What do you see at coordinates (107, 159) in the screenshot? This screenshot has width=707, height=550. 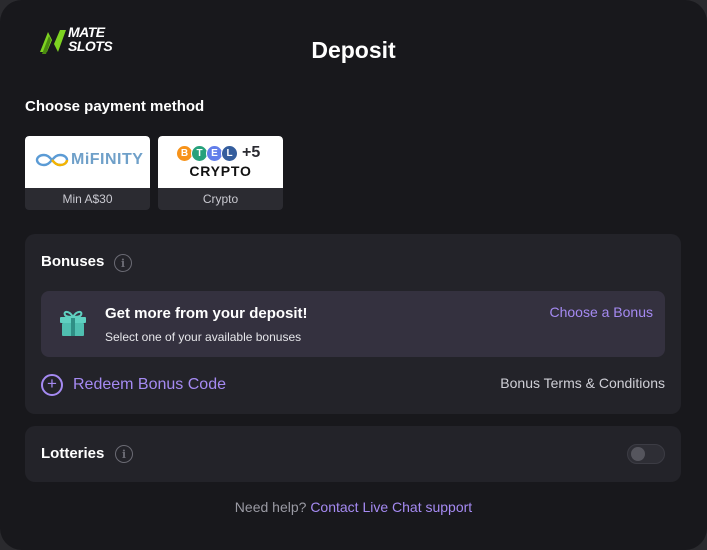 I see `mifinity-wordmark: MiFINITY` at bounding box center [107, 159].